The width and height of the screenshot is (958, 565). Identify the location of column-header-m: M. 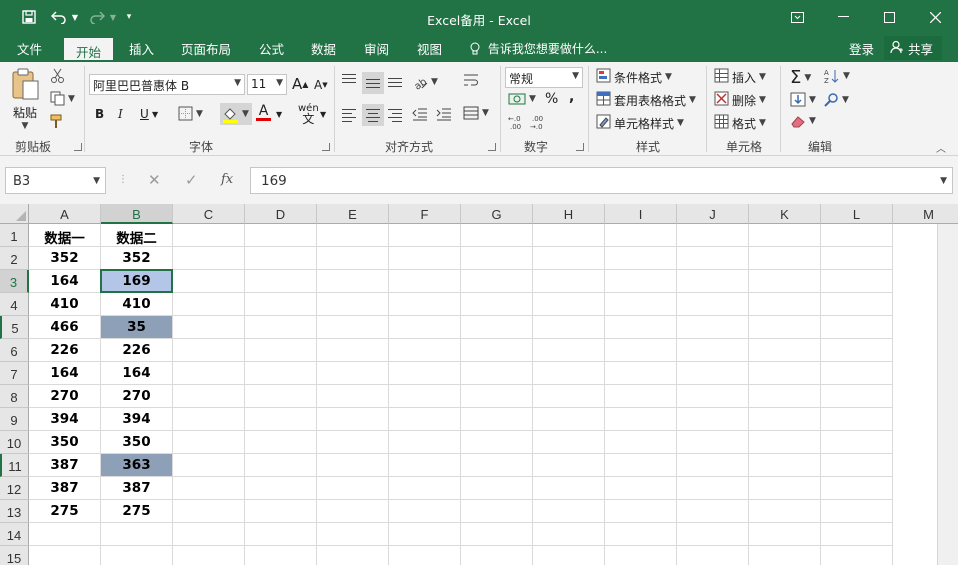
(925, 214).